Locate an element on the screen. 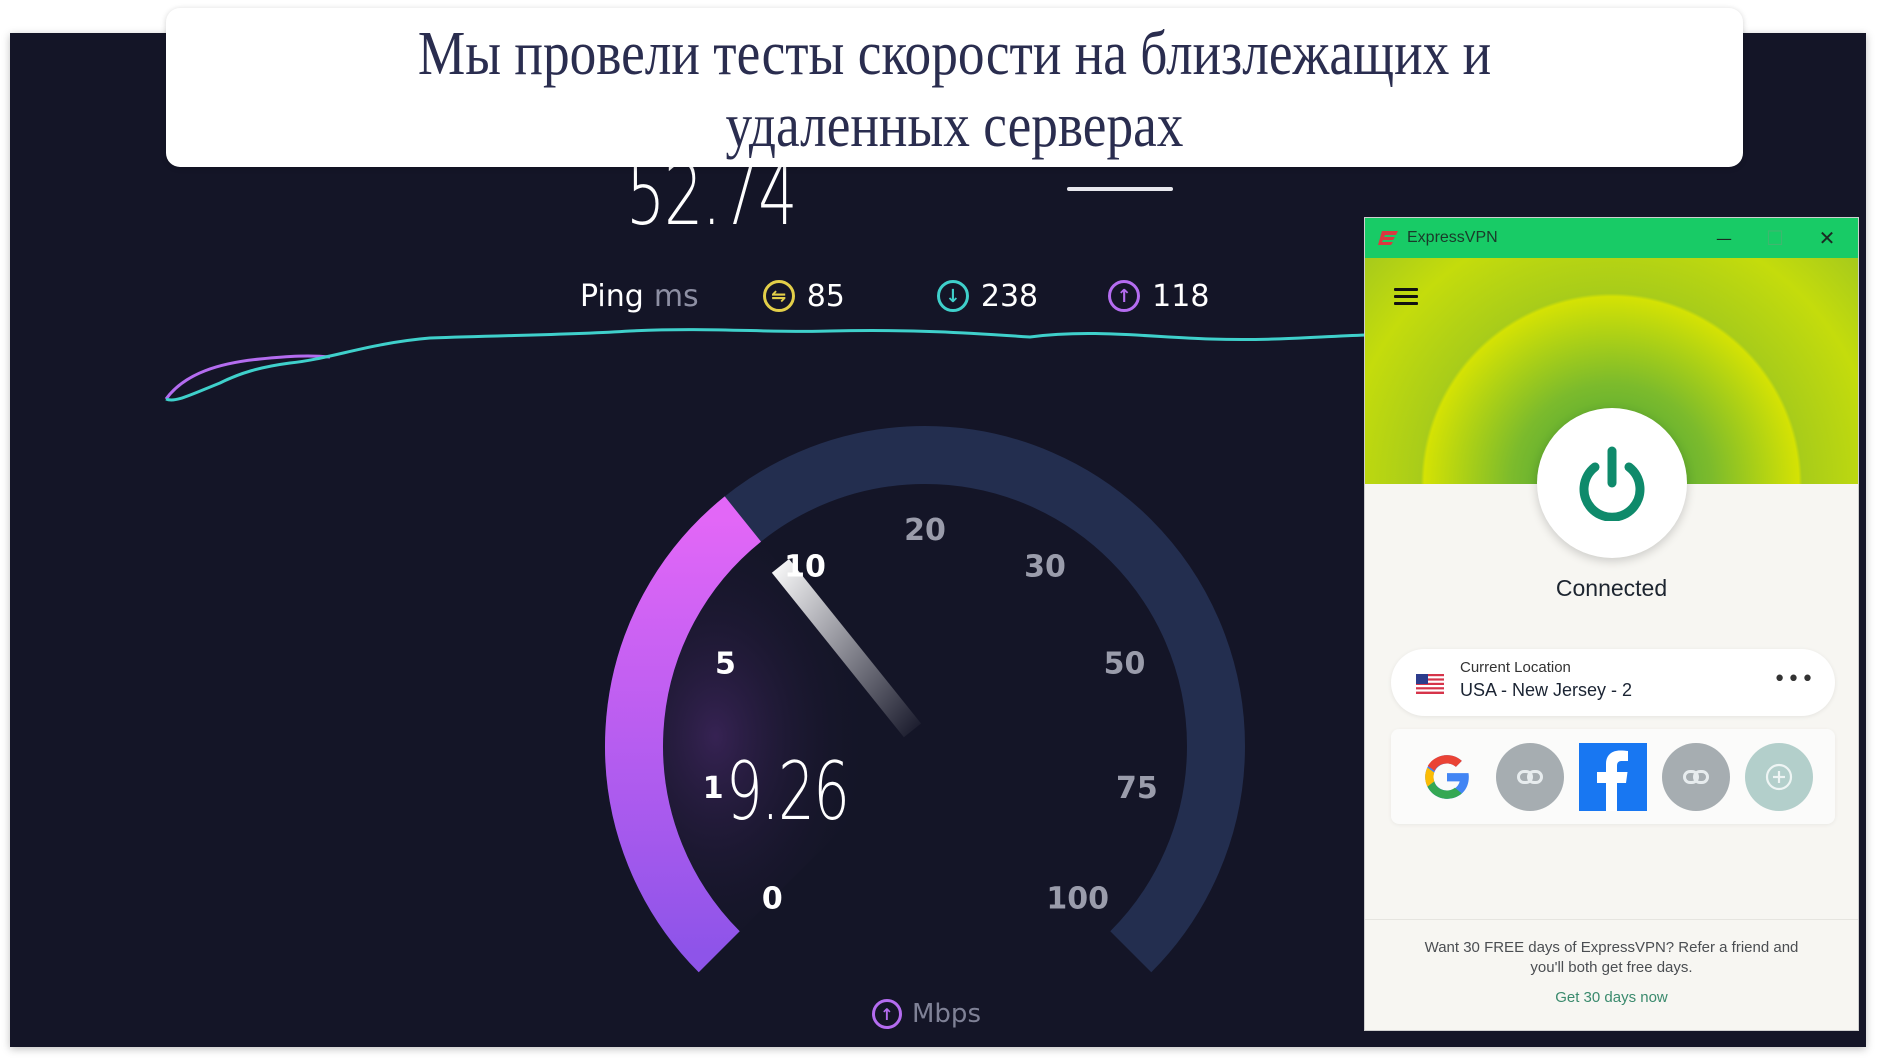 The image size is (1877, 1058). plus-circle-icon is located at coordinates (1779, 776).